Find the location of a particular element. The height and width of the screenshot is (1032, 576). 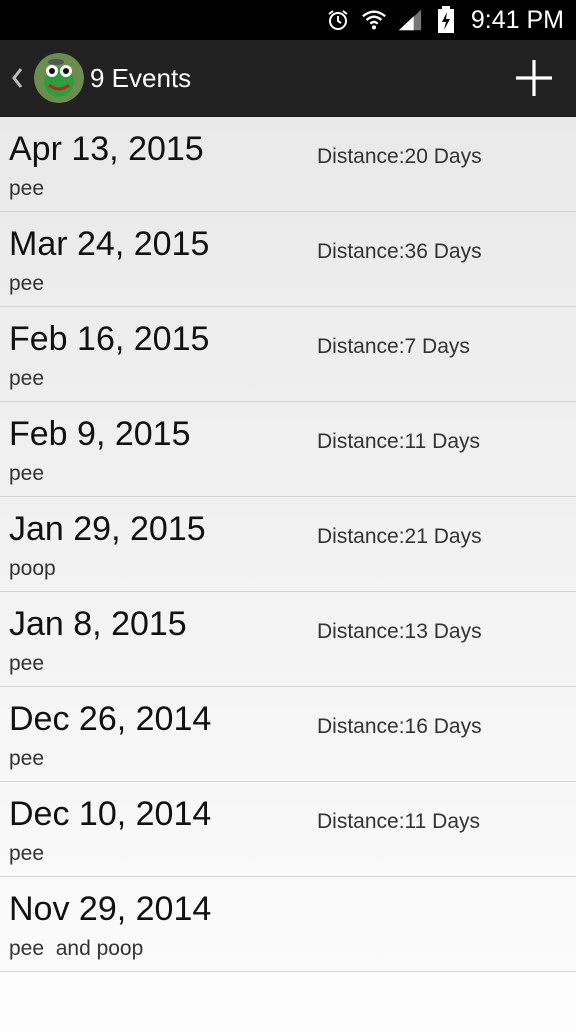

signal-icon is located at coordinates (410, 20).